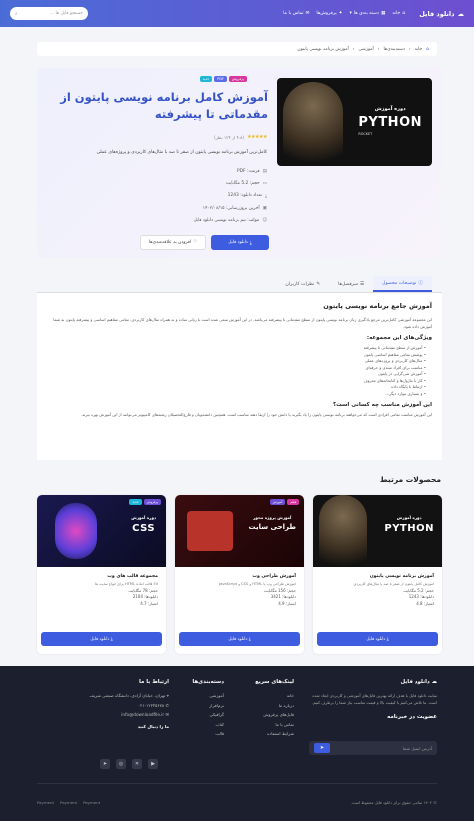 The width and height of the screenshot is (474, 821). Describe the element at coordinates (351, 284) in the screenshot. I see `tab-syllabus: ☰ سرفصل‌ها` at that location.